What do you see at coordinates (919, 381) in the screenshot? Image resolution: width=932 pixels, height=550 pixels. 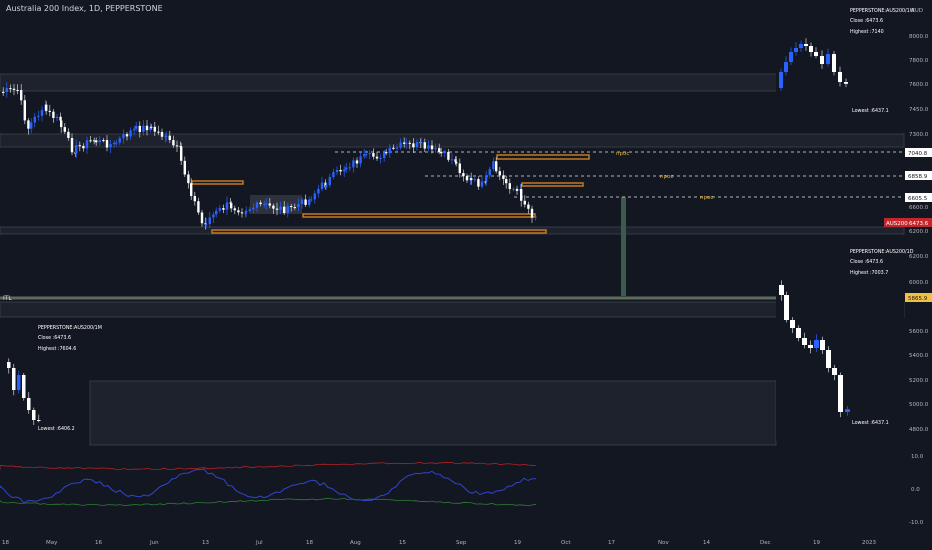 I see `axis-tick-5200: 5200.0` at bounding box center [919, 381].